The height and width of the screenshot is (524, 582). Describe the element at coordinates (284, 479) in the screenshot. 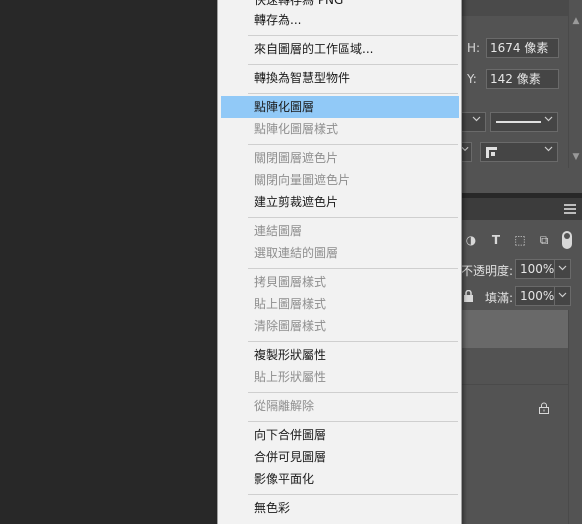

I see `menu-item-flatten-image: 影像平面化` at that location.